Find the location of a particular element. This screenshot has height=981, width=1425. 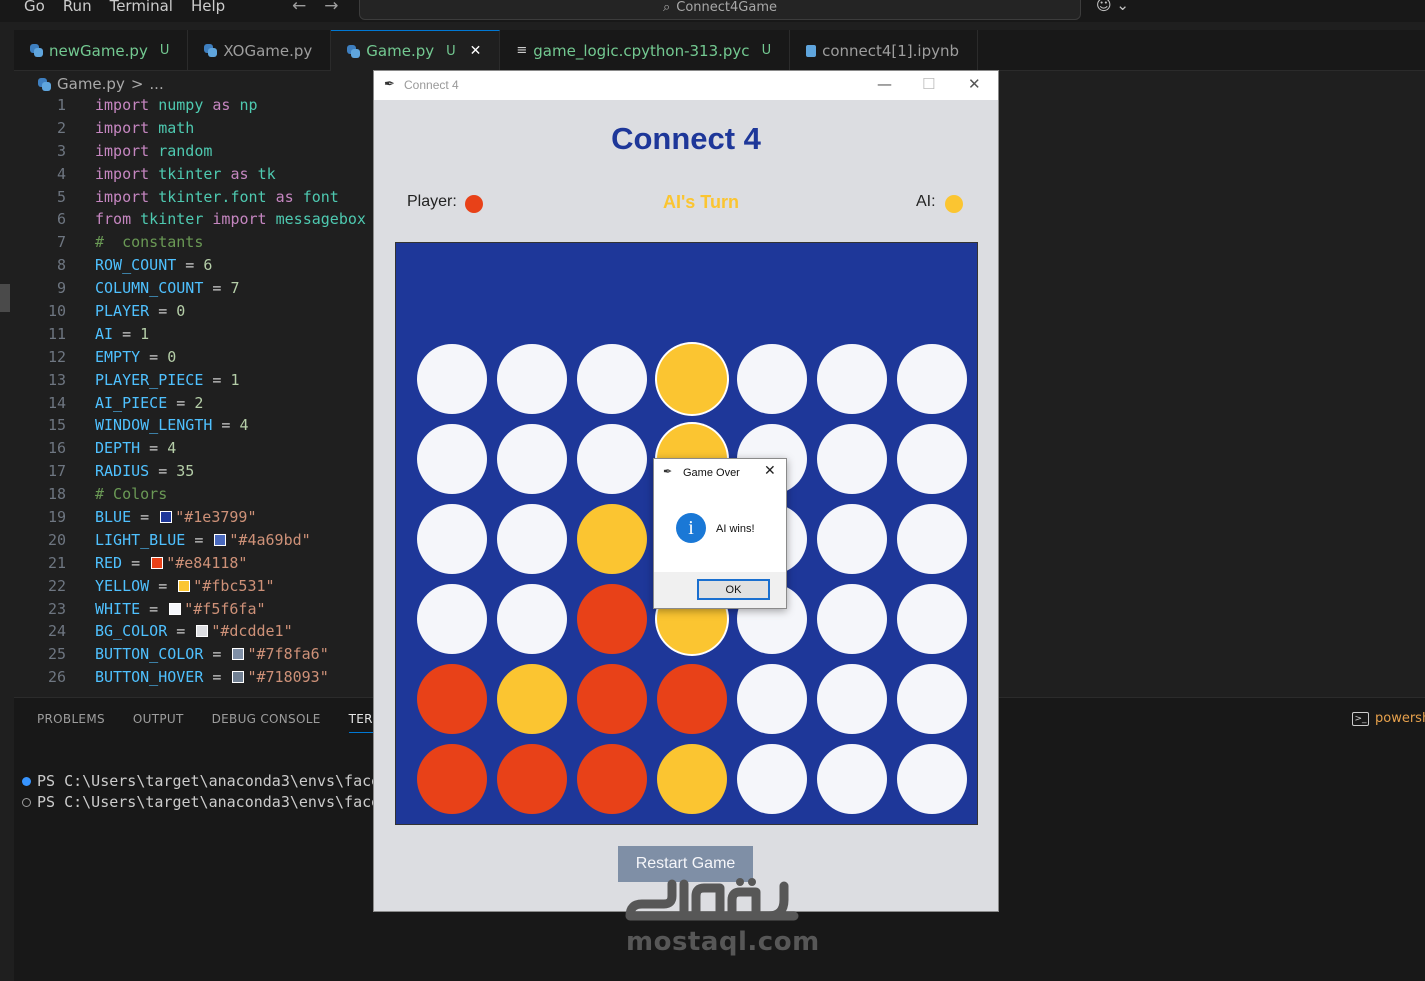

breadcrumb-file: Game.py is located at coordinates (91, 84).